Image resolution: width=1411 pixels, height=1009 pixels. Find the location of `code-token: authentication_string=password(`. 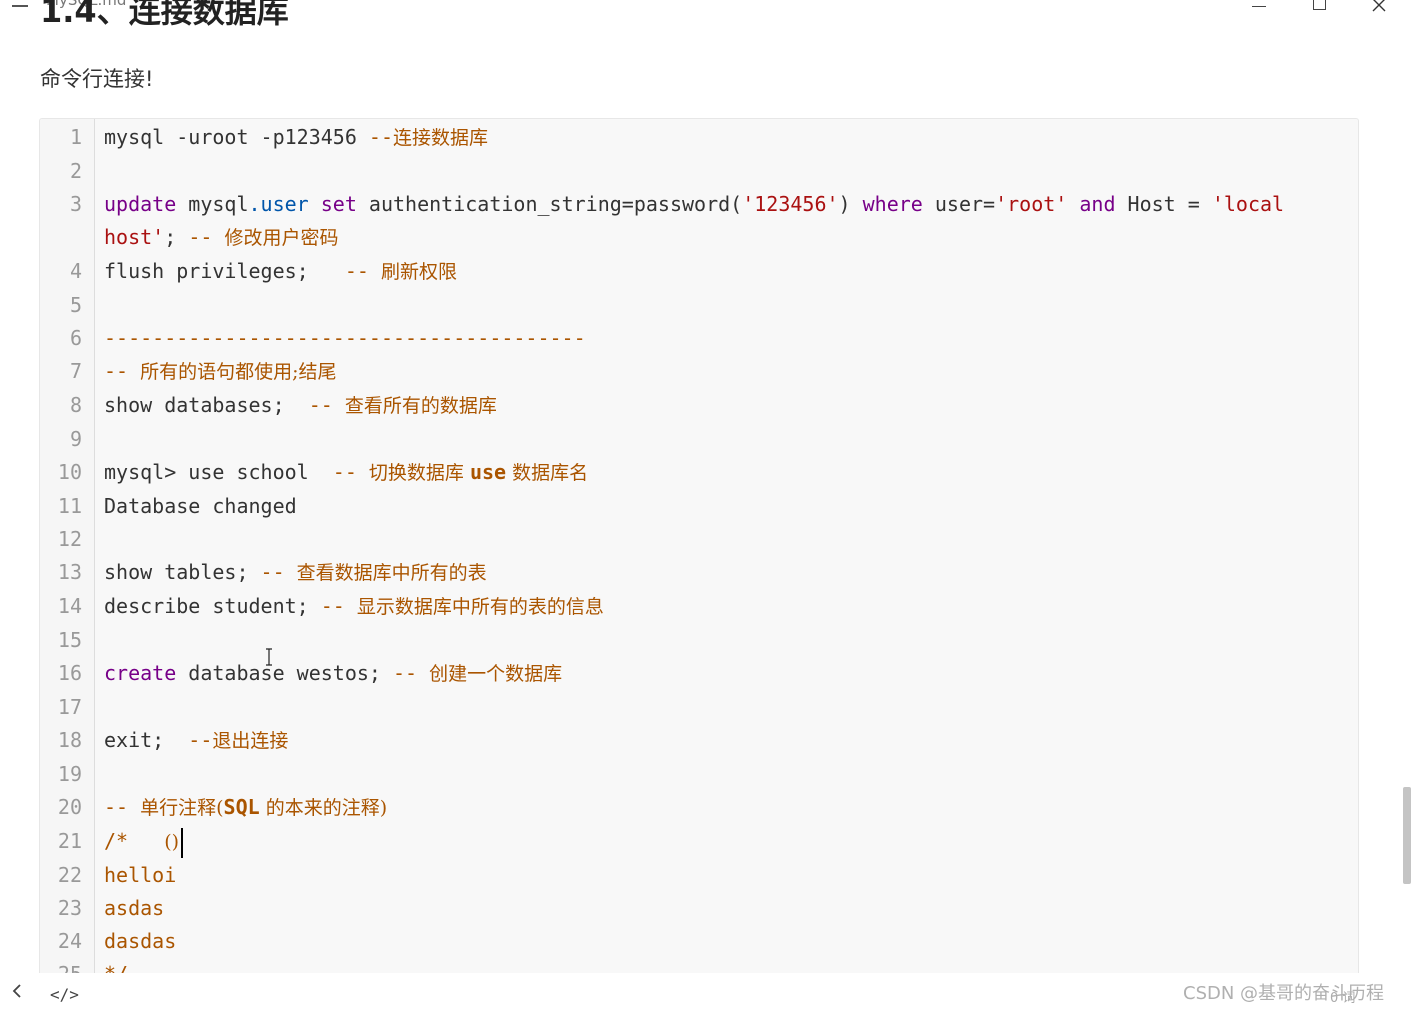

code-token: authentication_string=password( is located at coordinates (549, 204).